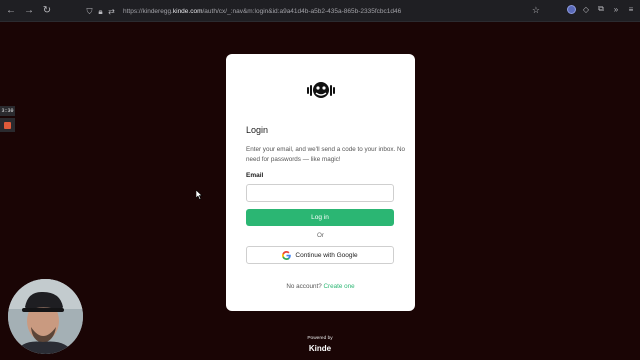  Describe the element at coordinates (287, 255) in the screenshot. I see `google-icon` at that location.